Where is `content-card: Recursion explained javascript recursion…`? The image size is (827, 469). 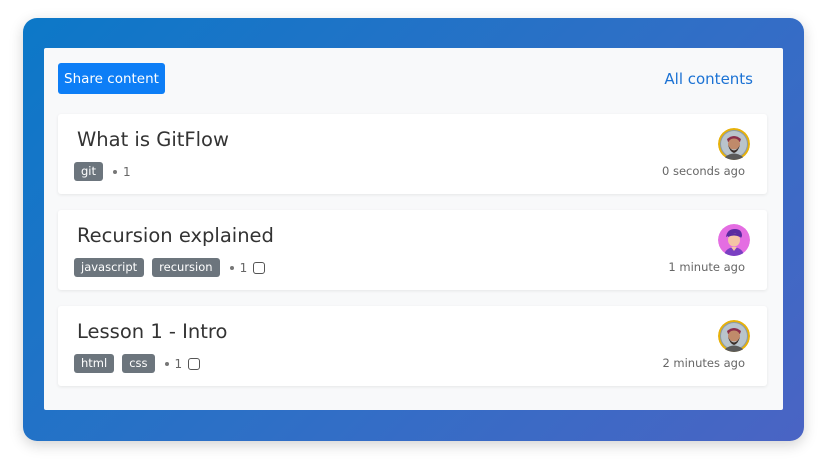
content-card: Recursion explained javascript recursion… is located at coordinates (412, 250).